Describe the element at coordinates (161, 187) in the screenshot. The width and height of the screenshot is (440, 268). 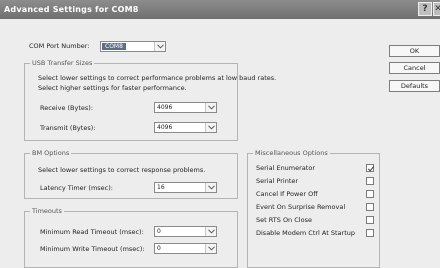
I see `latency-timer-value: 16` at that location.